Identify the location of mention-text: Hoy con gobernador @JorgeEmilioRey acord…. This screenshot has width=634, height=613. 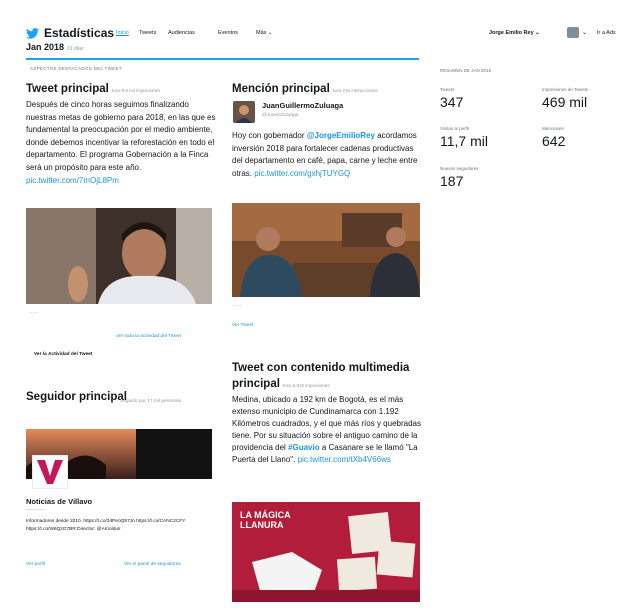
(327, 155).